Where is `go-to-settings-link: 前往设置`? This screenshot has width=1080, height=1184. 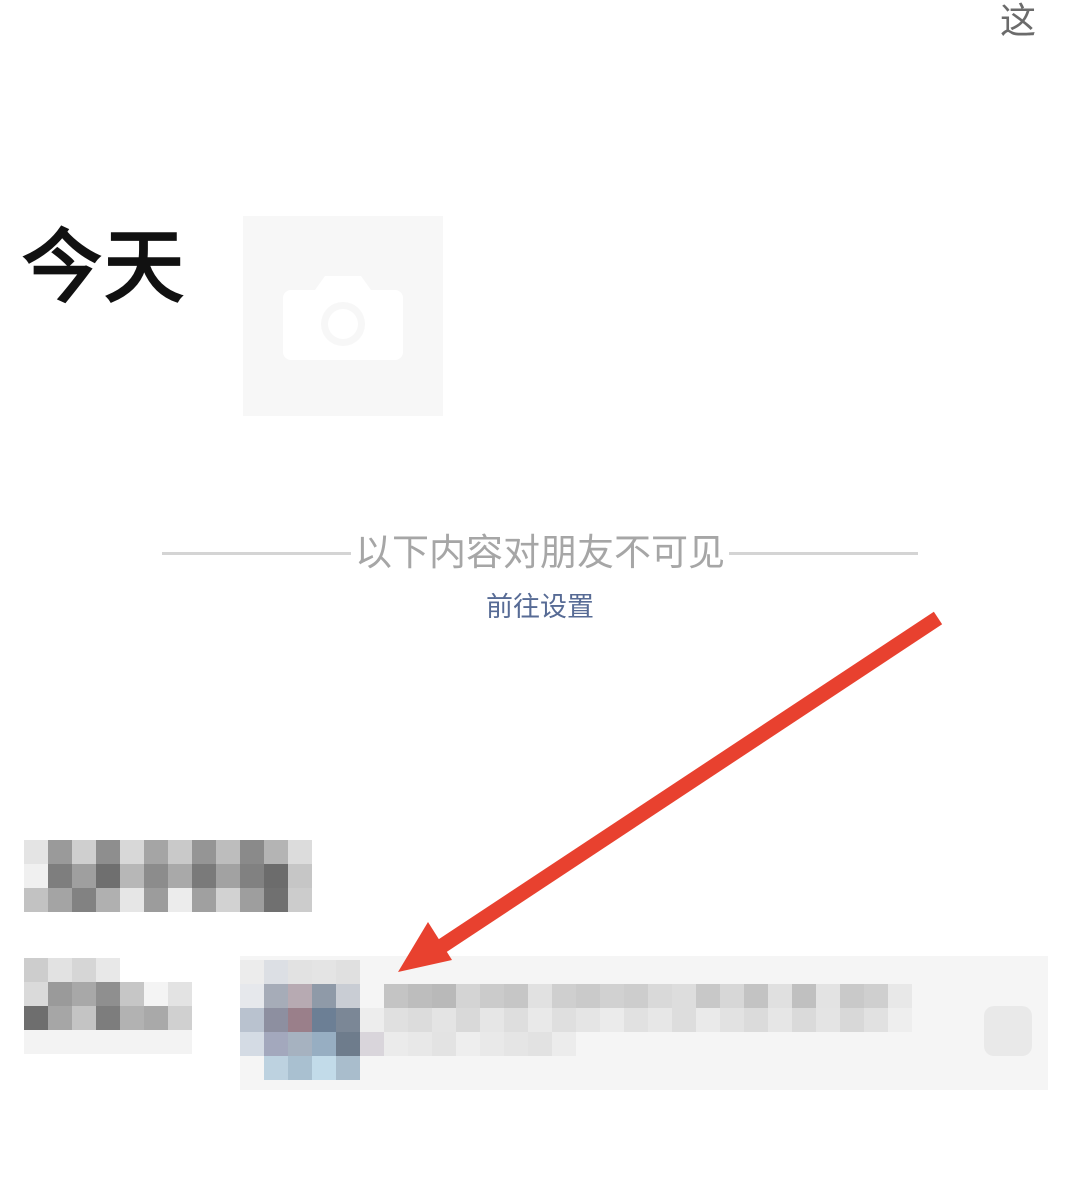
go-to-settings-link: 前往设置 is located at coordinates (540, 607).